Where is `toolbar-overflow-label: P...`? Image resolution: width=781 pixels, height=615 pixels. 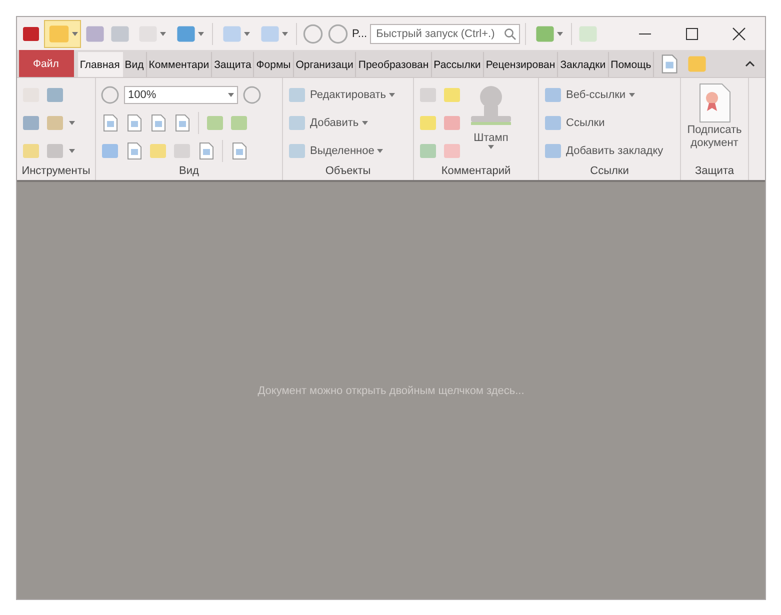
toolbar-overflow-label: P... is located at coordinates (360, 34).